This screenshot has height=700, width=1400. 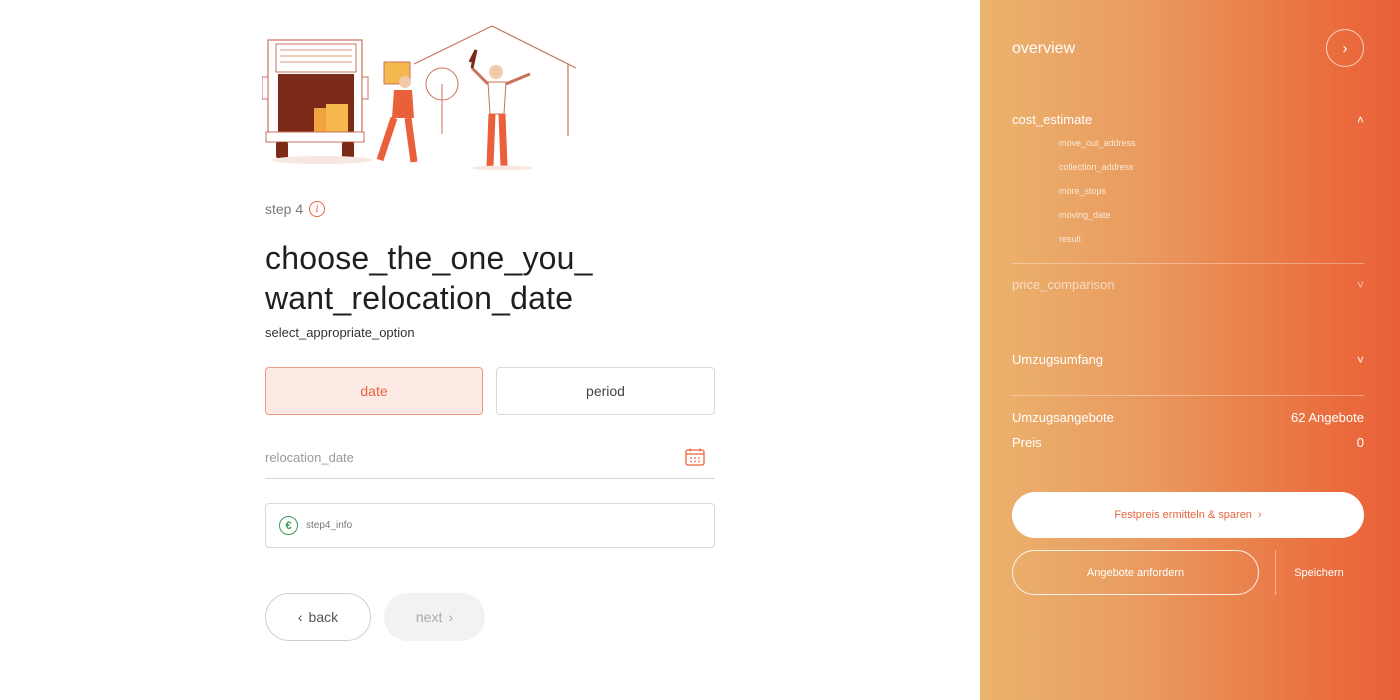 What do you see at coordinates (1360, 442) in the screenshot?
I see `price-value: 0` at bounding box center [1360, 442].